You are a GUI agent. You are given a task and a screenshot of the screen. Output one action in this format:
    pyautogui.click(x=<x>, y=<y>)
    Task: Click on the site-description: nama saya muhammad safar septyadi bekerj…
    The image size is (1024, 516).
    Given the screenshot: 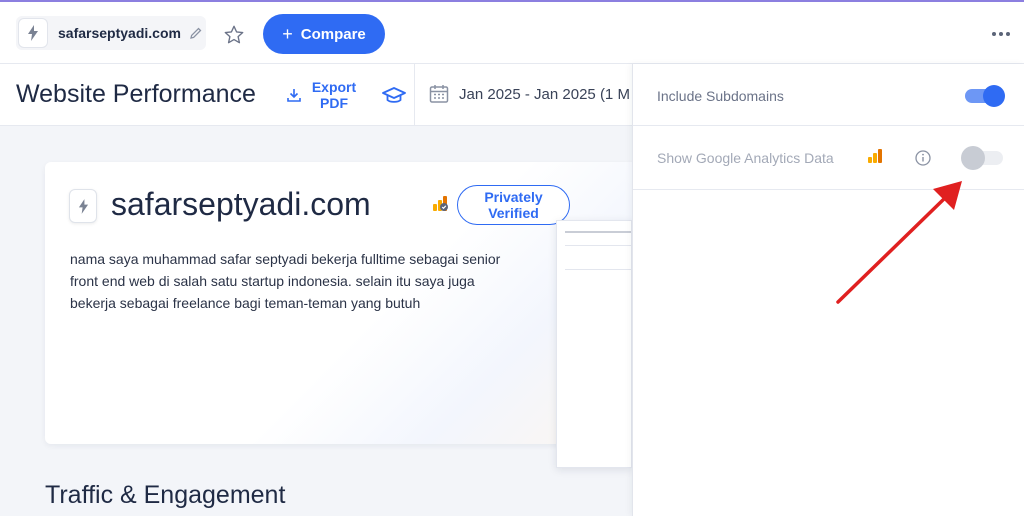 What is the action you would take?
    pyautogui.click(x=285, y=281)
    